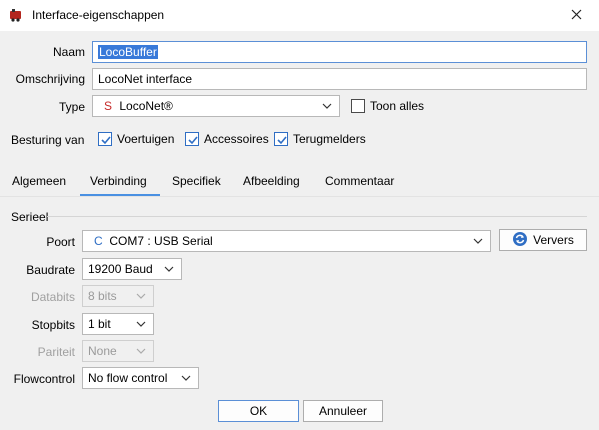 This screenshot has height=430, width=599. I want to click on tab-verbinding: Verbinding, so click(118, 181).